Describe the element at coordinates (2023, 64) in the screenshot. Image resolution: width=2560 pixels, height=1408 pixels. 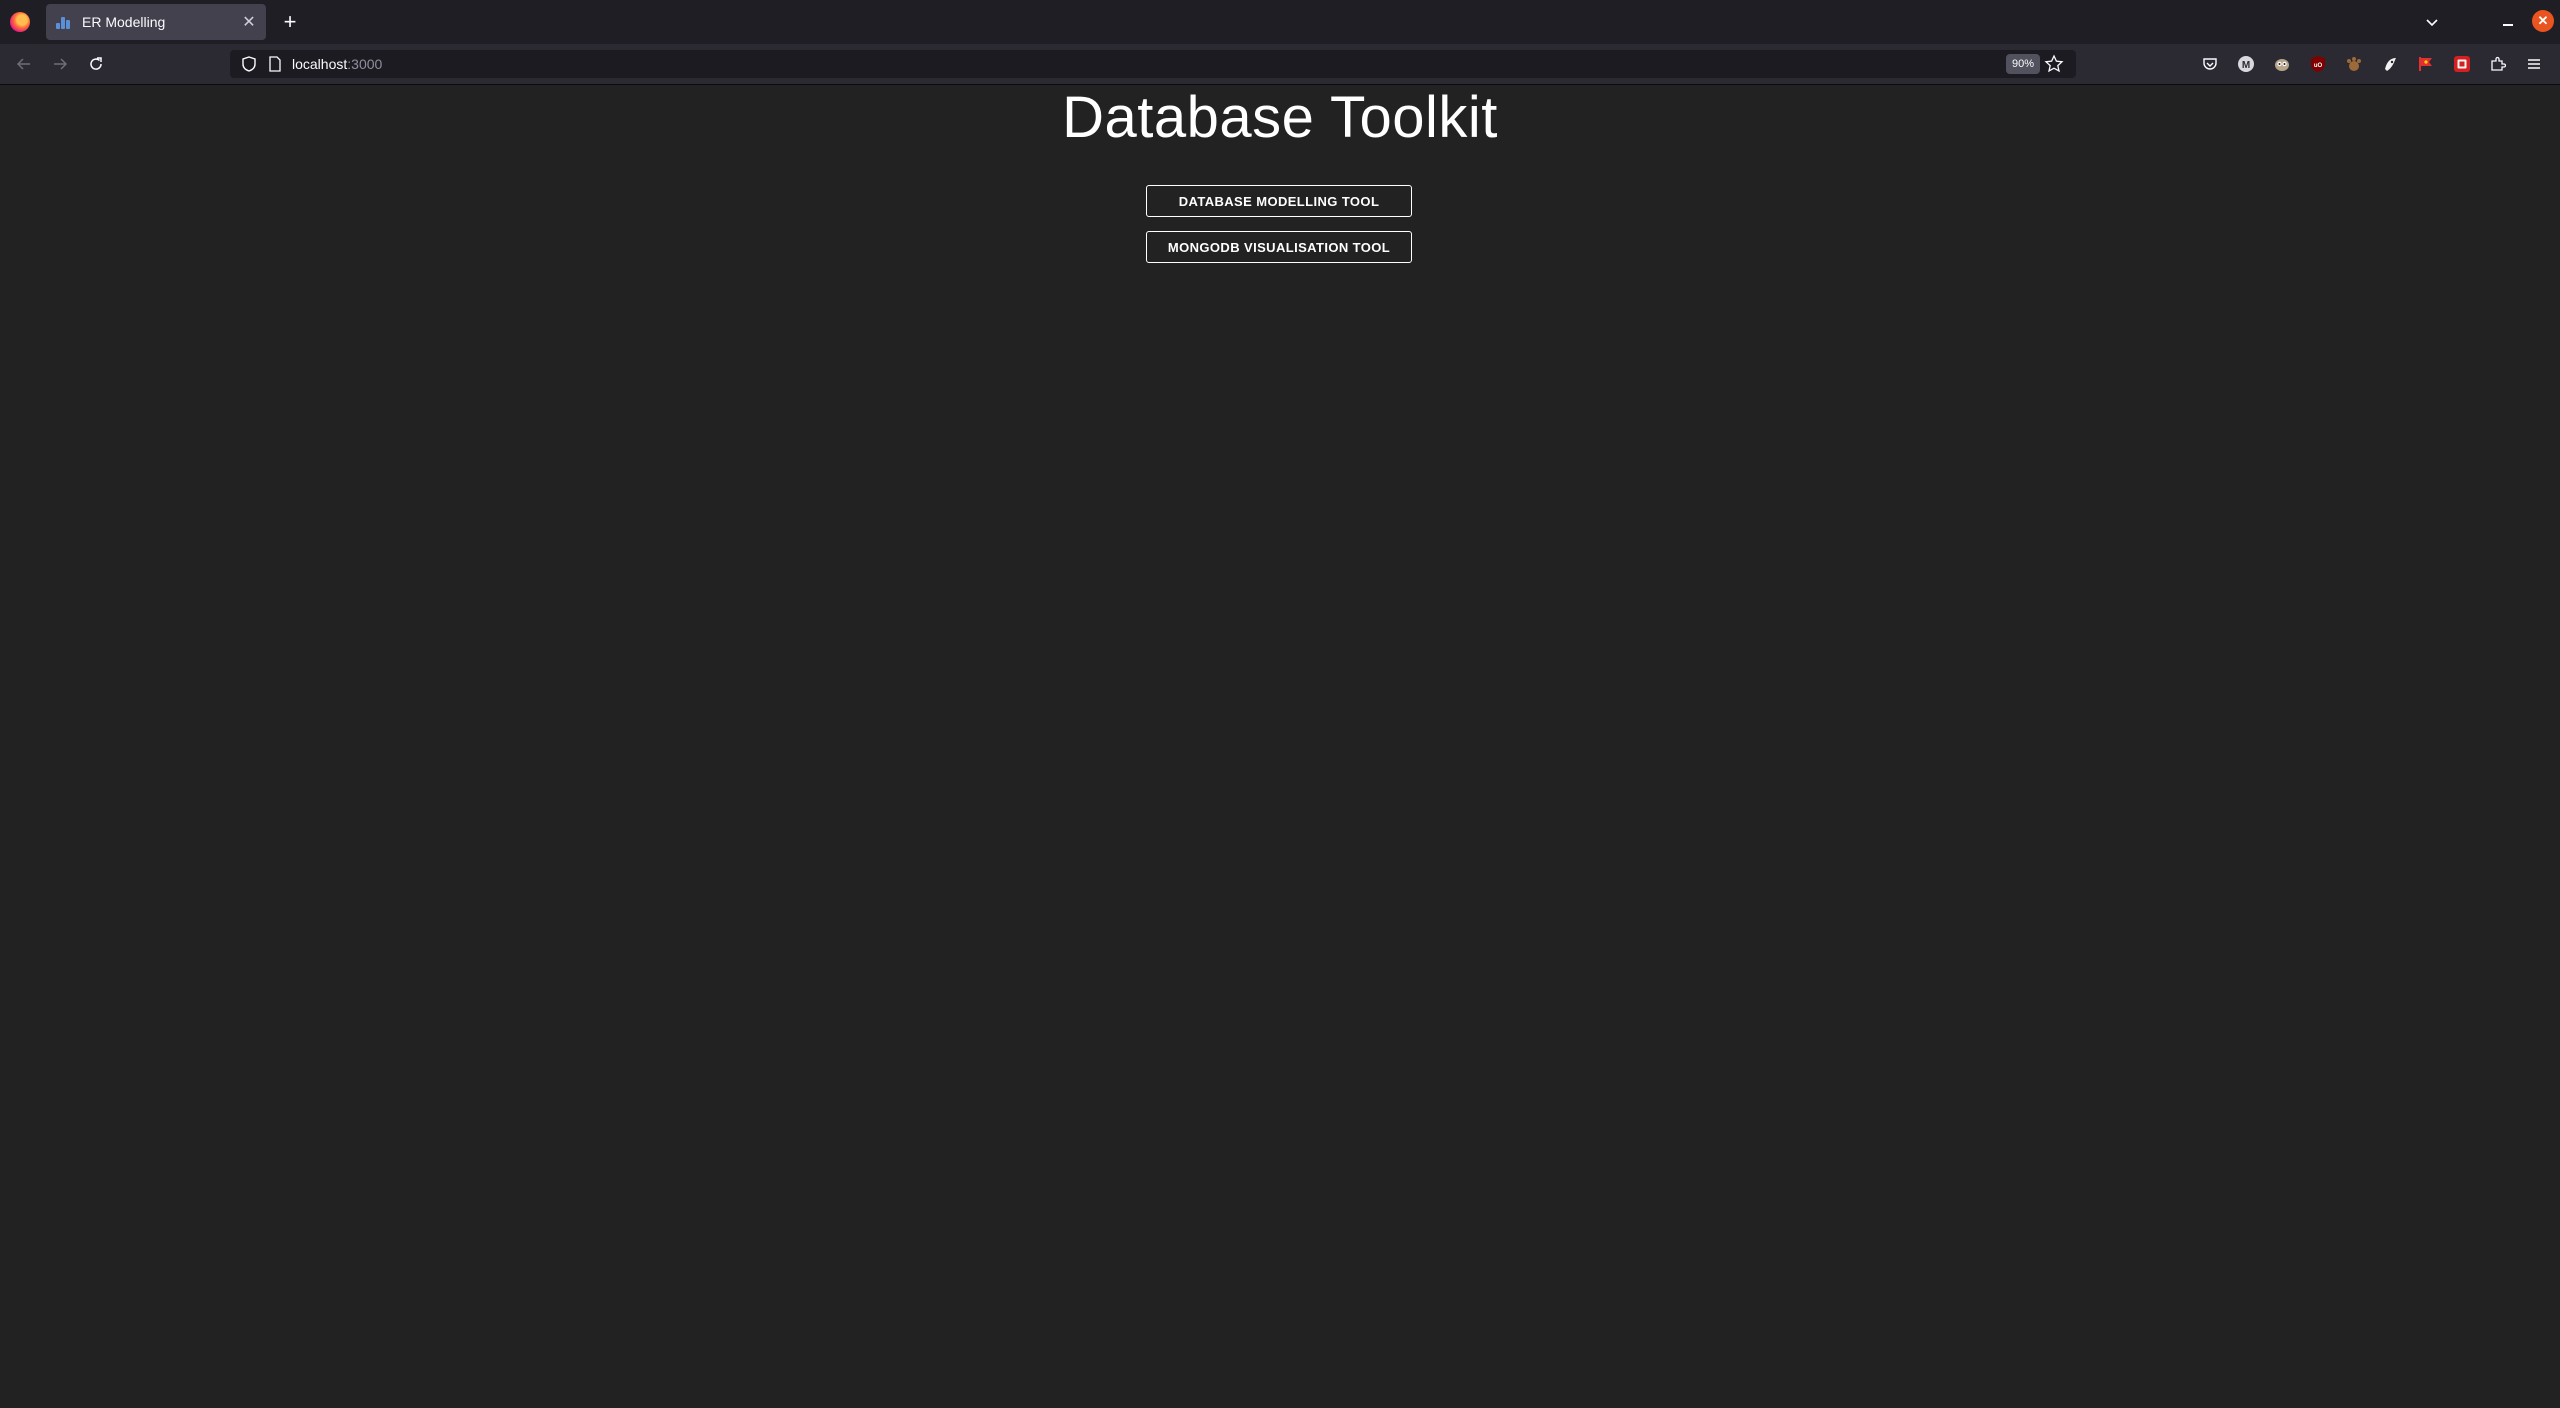
I see `zoom-level-badge: 90%` at that location.